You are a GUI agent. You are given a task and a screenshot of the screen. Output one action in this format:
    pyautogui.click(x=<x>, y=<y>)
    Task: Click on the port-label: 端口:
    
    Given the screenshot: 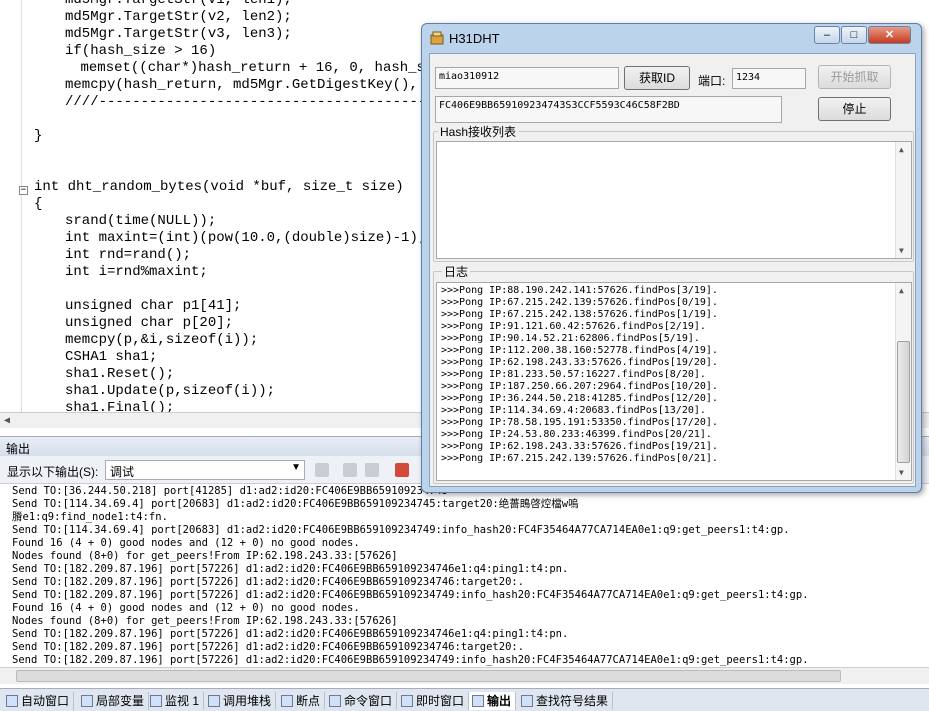 What is the action you would take?
    pyautogui.click(x=712, y=81)
    